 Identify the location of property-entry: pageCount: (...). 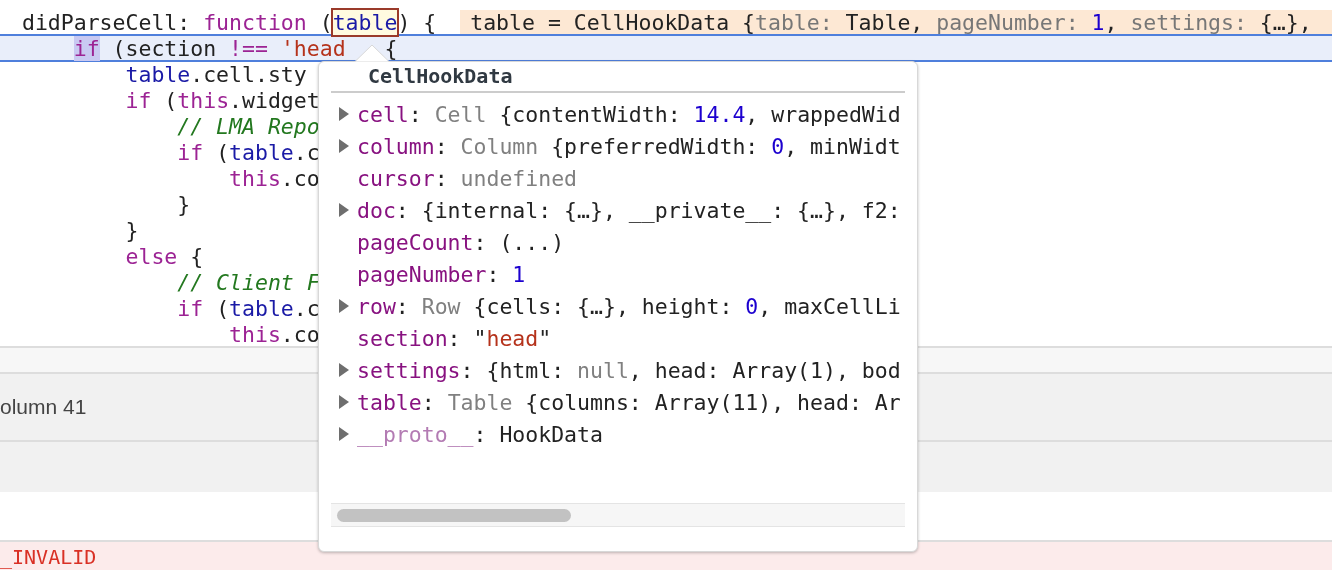
(461, 242).